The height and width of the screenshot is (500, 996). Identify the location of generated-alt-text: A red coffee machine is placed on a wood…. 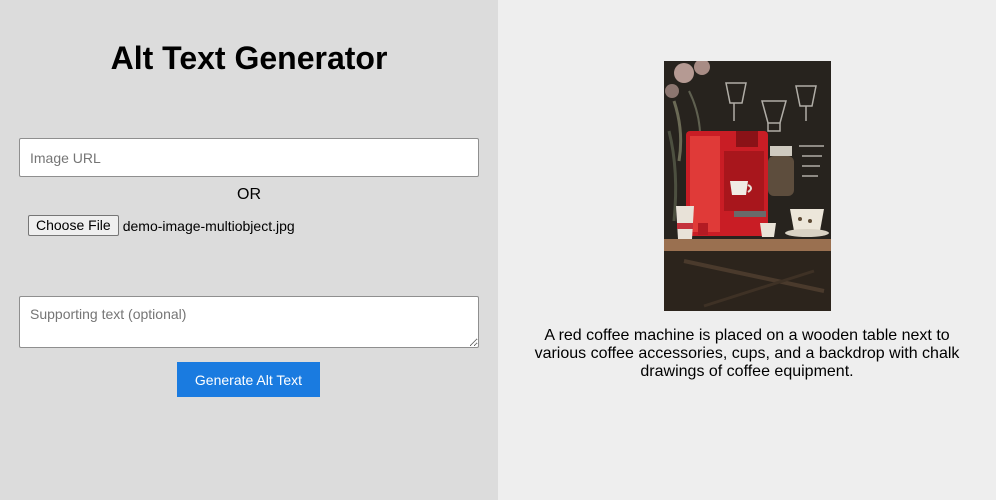
(747, 353).